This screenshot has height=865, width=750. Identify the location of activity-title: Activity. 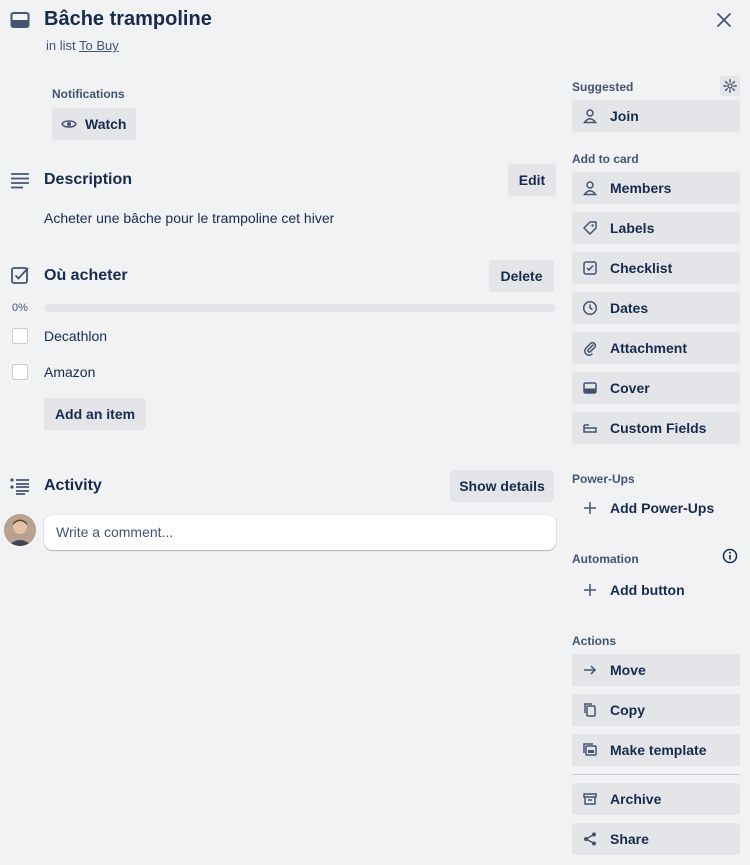
(73, 485).